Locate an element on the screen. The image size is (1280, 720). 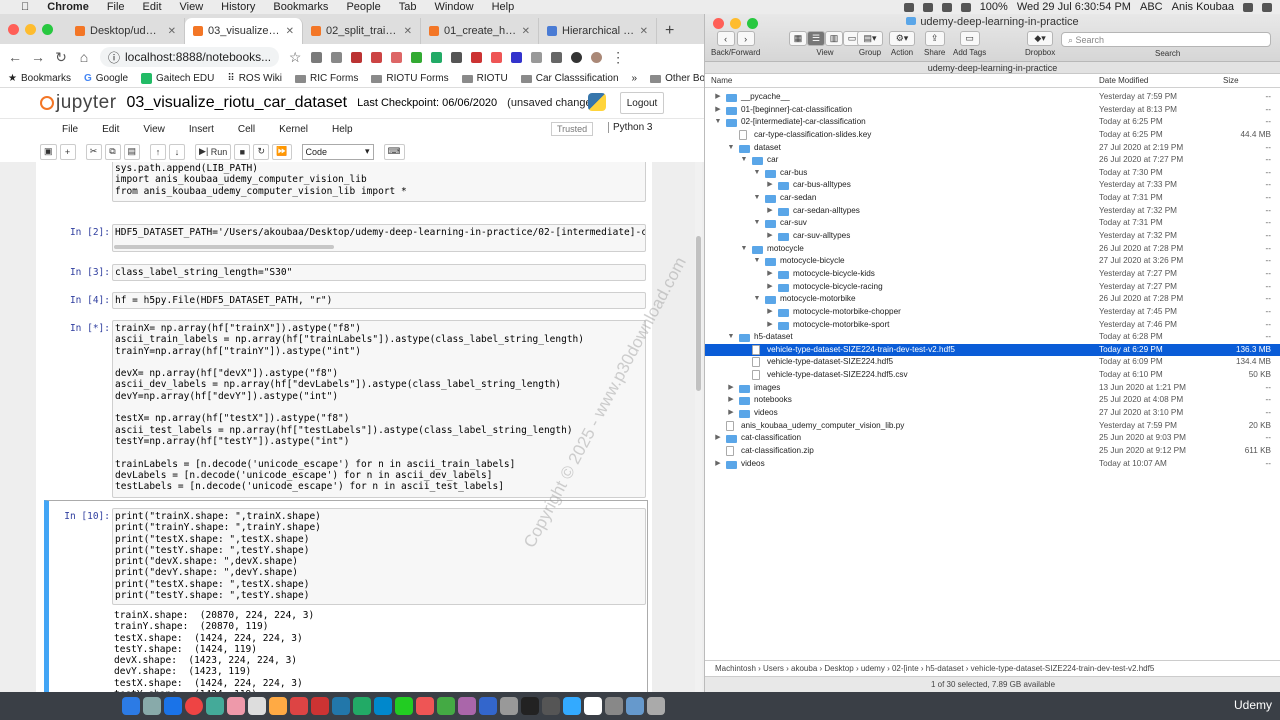
folder-row: ▼ car-suv Today at 7:31 PM -- is located at coordinates (992, 223).